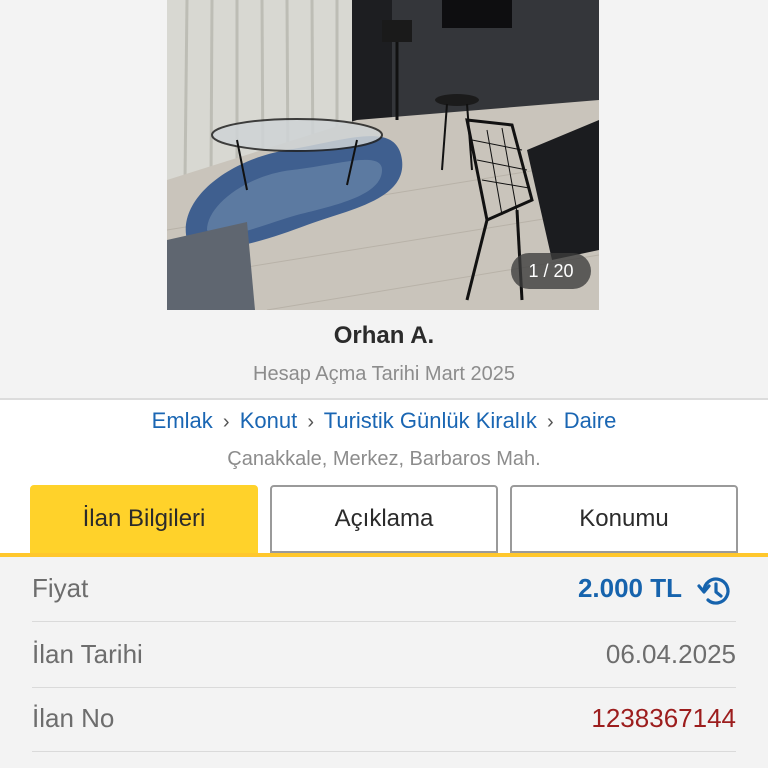 The height and width of the screenshot is (768, 768). What do you see at coordinates (269, 420) in the screenshot?
I see `breadcrumb-item-konut: Konut` at bounding box center [269, 420].